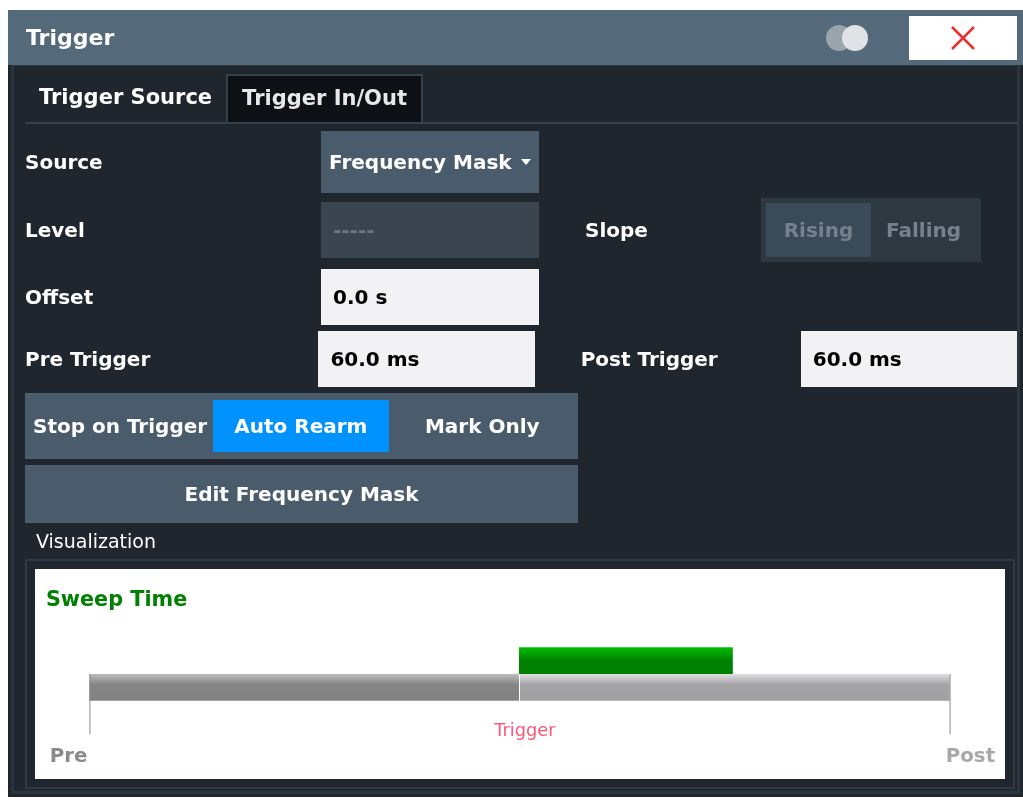  Describe the element at coordinates (301, 494) in the screenshot. I see `edit-frequency-mask-button: Edit Frequency Mask` at that location.